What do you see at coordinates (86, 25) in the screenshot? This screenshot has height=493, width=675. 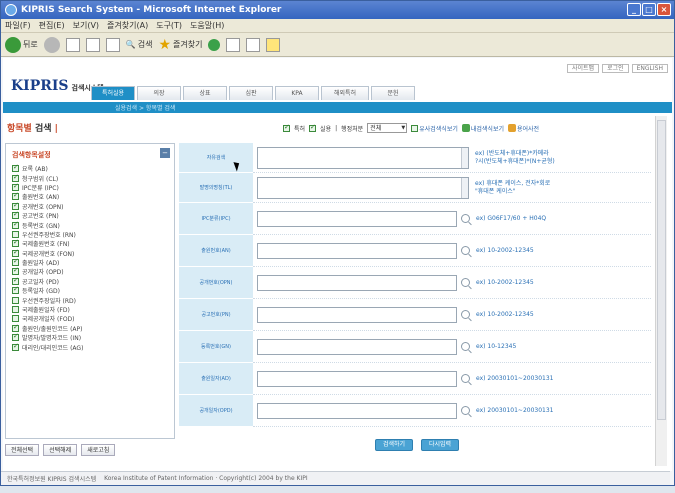 I see `menu-view: 보기(V)` at bounding box center [86, 25].